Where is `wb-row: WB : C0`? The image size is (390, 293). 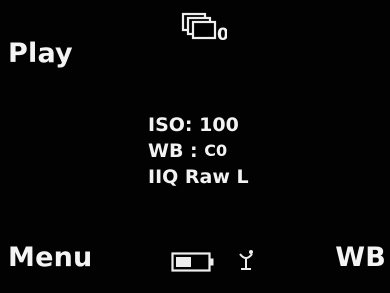 wb-row: WB : C0 is located at coordinates (198, 151).